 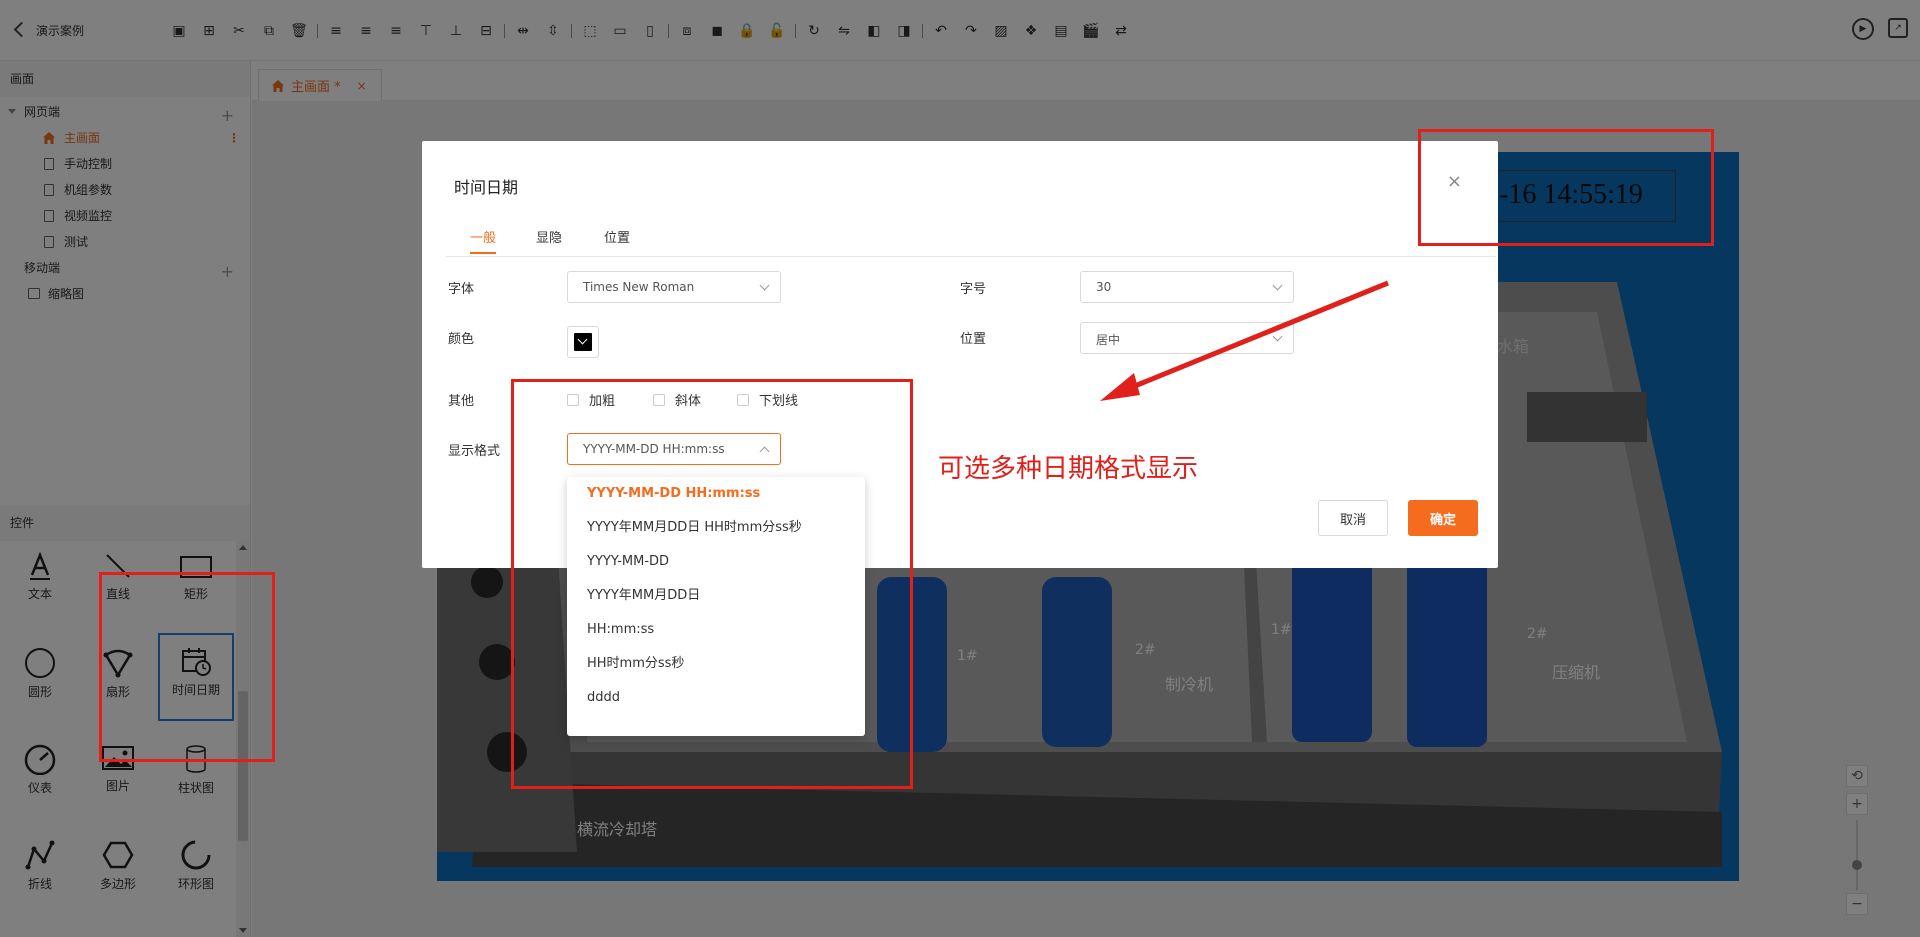 I want to click on display-format-label: 显示格式, so click(x=474, y=451).